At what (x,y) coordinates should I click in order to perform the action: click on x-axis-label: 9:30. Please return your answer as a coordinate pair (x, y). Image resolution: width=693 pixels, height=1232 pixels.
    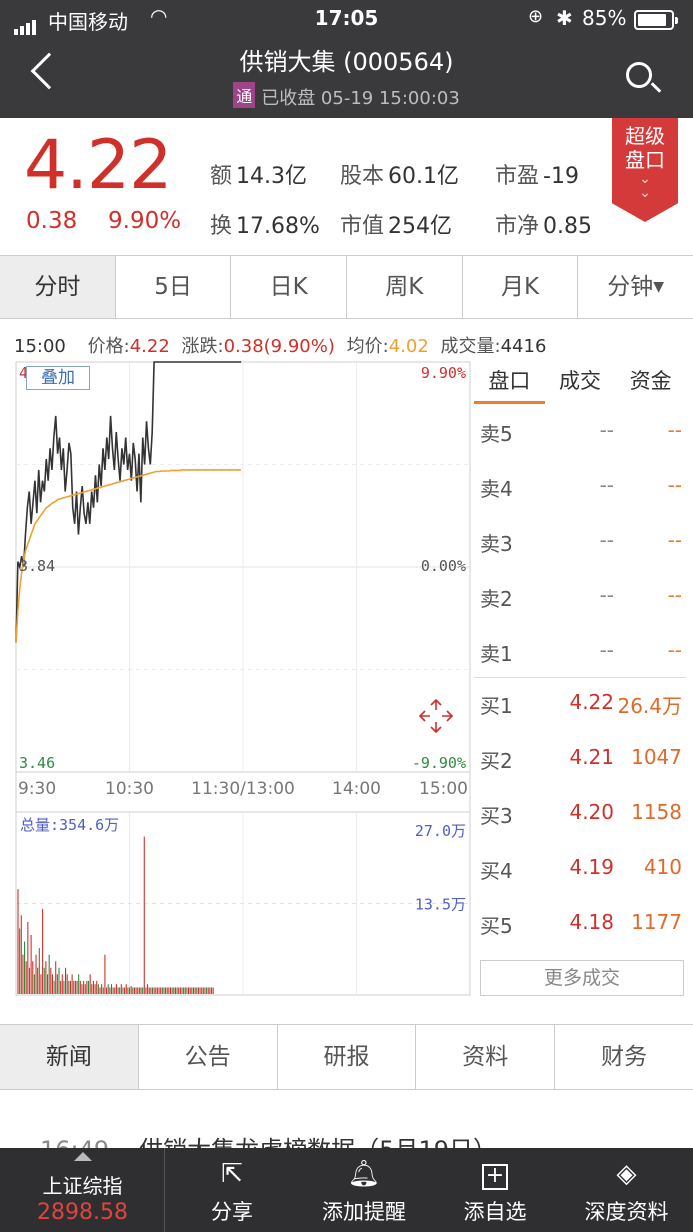
    Looking at the image, I should click on (37, 789).